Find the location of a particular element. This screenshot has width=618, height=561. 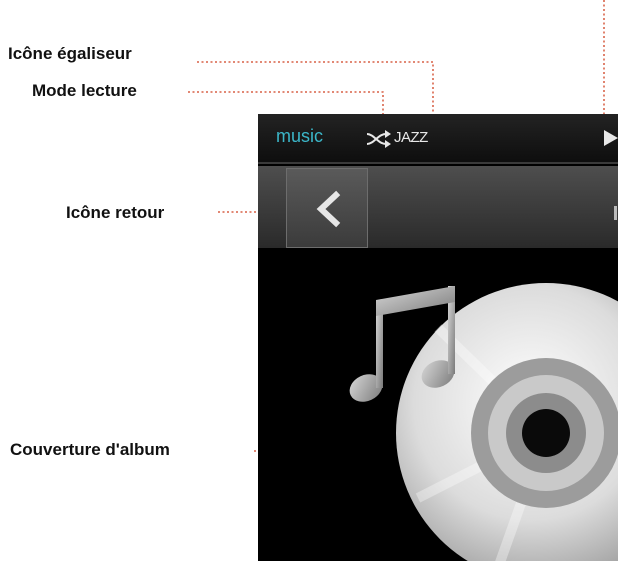

chevron-left-icon is located at coordinates (328, 209).